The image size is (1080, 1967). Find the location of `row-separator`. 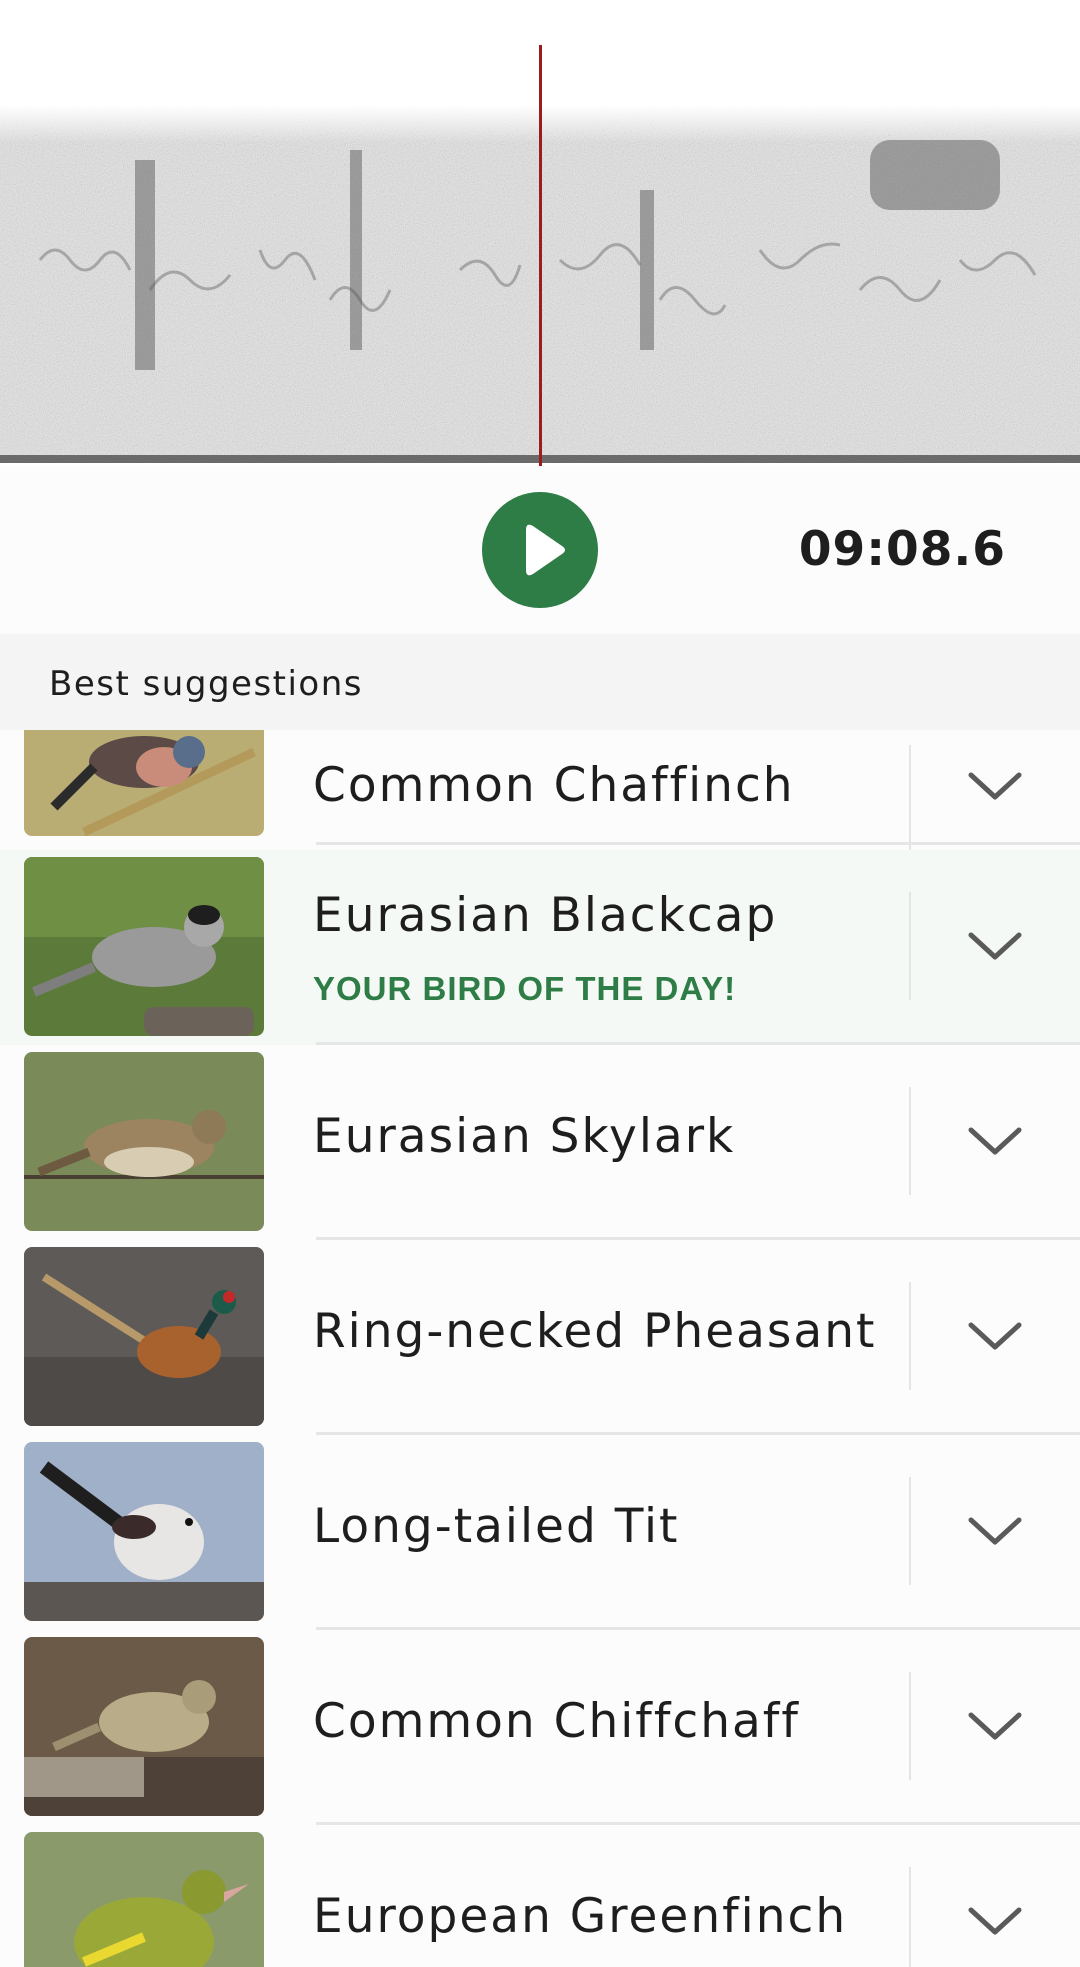

row-separator is located at coordinates (698, 843).